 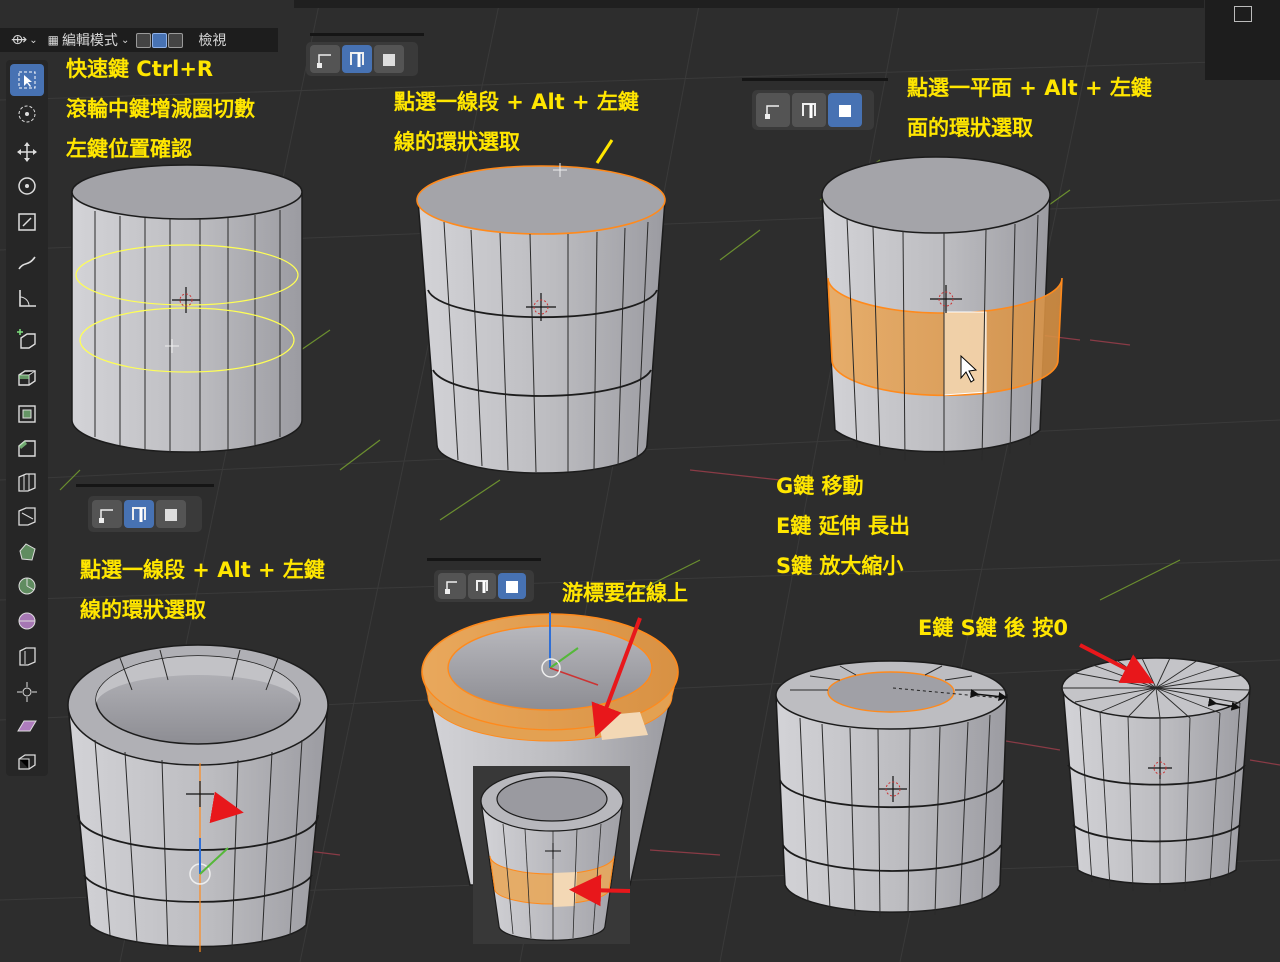 I want to click on smooth-tool, so click(x=27, y=620).